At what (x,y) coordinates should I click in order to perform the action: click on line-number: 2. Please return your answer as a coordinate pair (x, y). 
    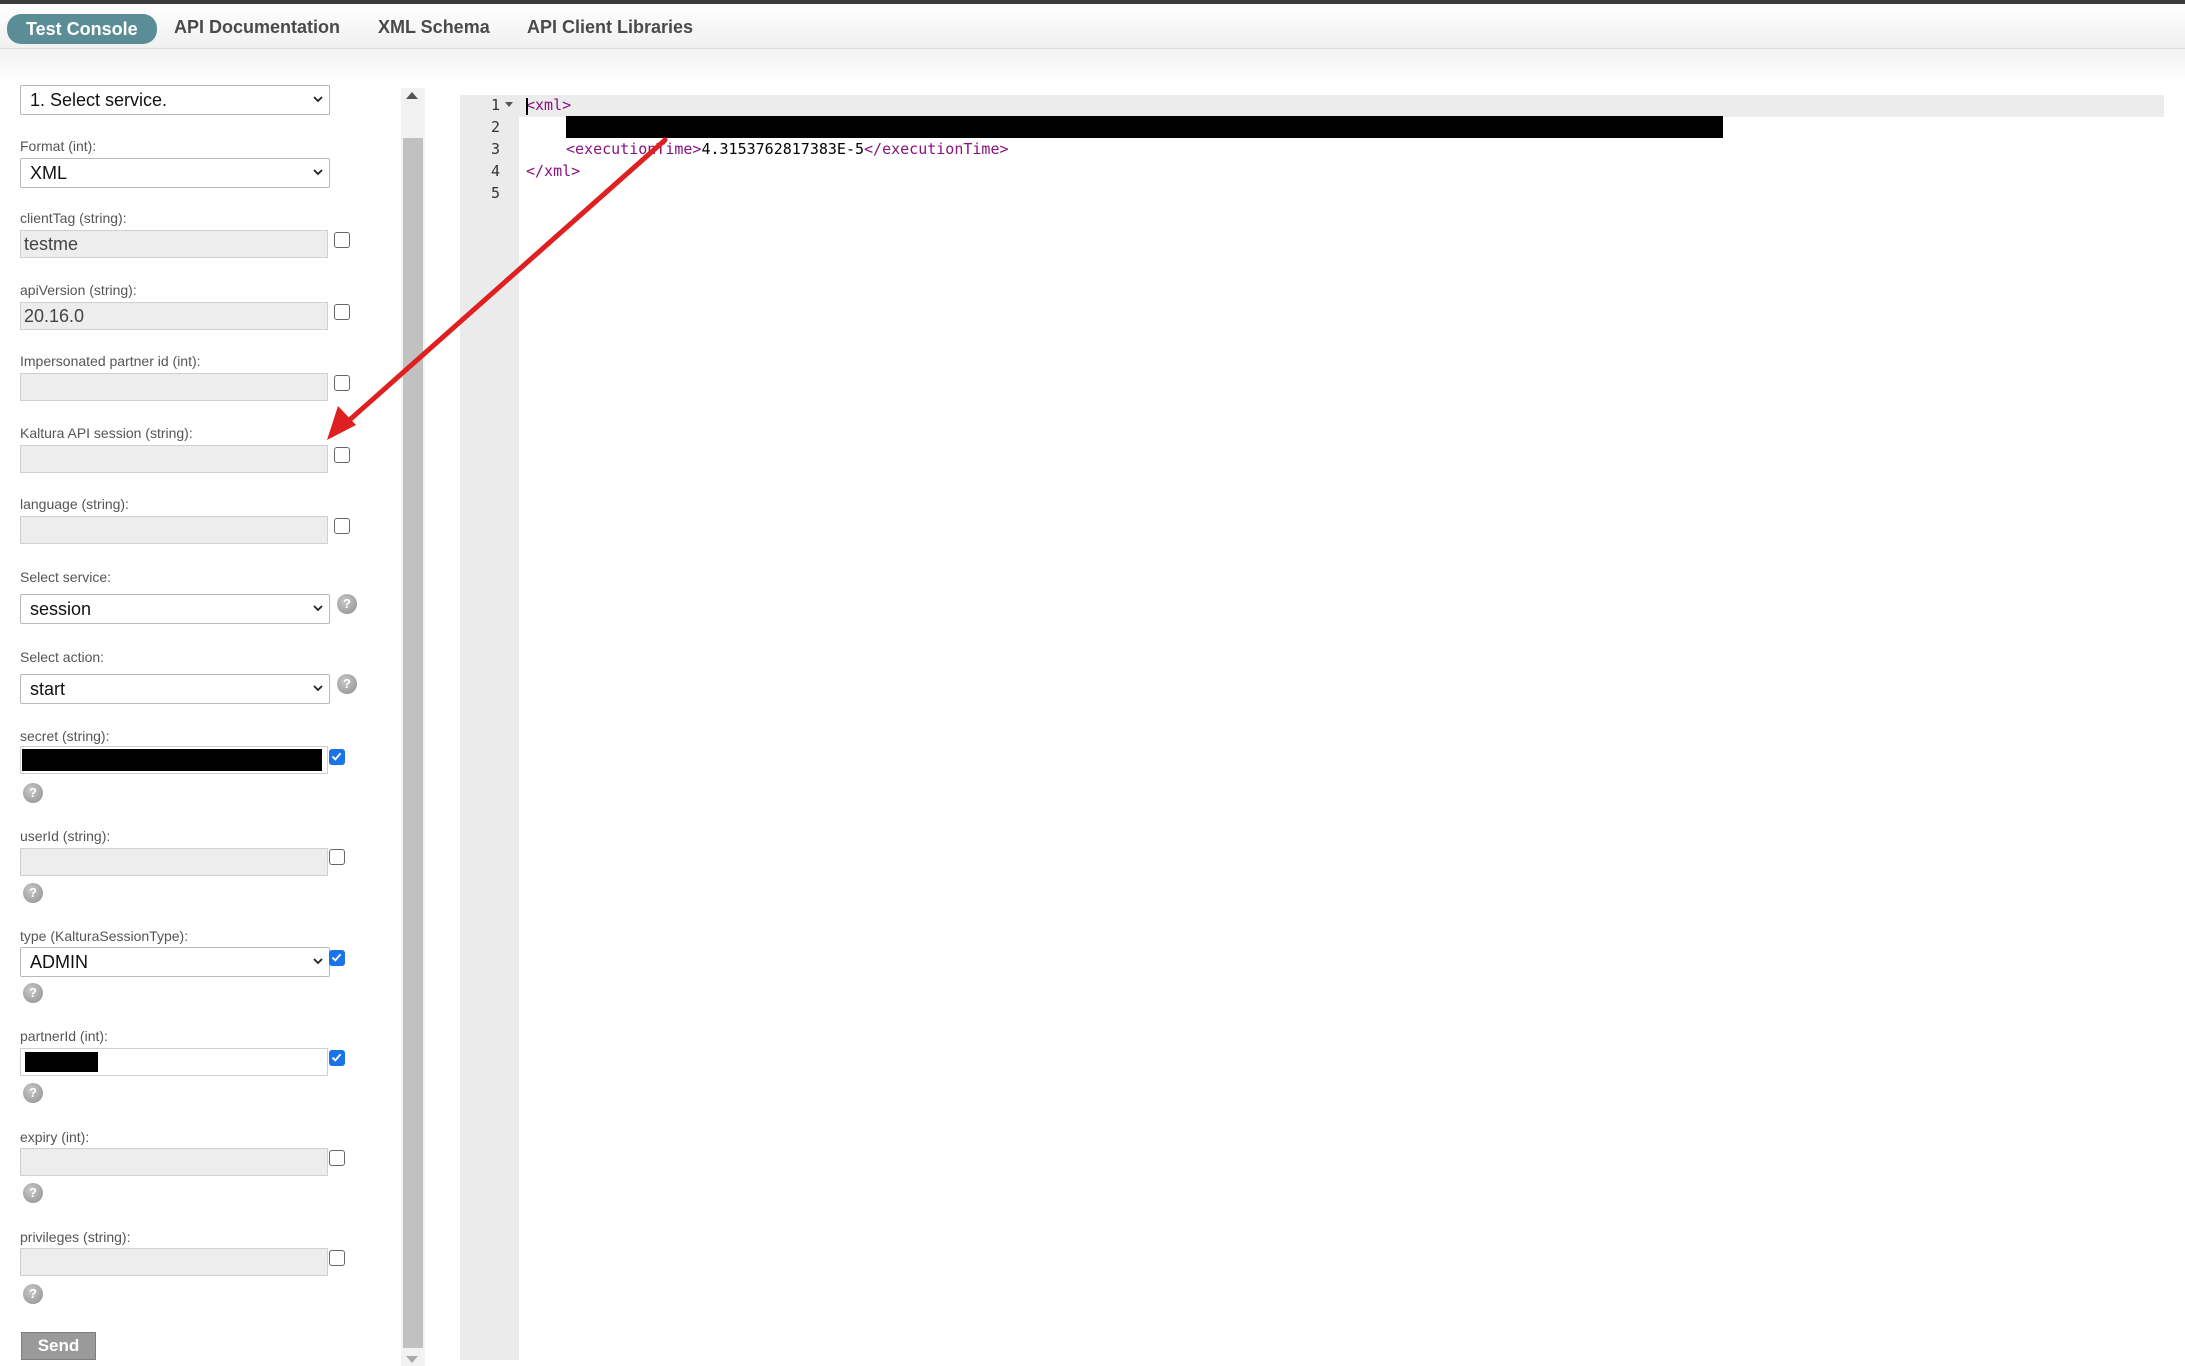
    Looking at the image, I should click on (495, 127).